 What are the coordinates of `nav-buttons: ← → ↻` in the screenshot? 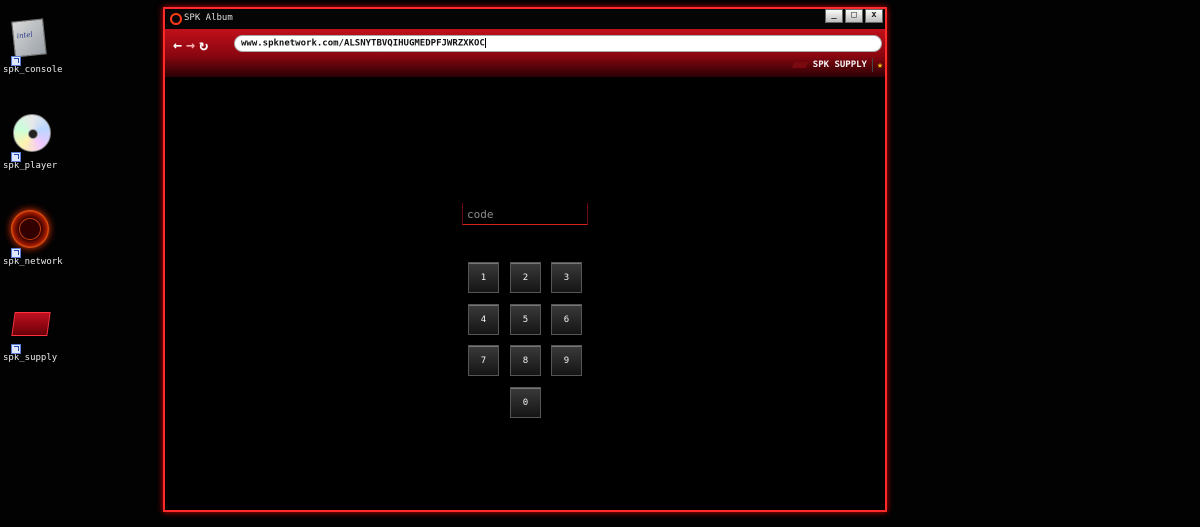 It's located at (190, 45).